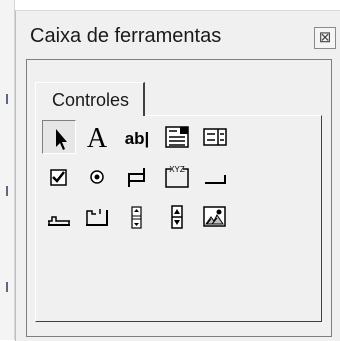 This screenshot has height=341, width=340. I want to click on image-button, so click(215, 217).